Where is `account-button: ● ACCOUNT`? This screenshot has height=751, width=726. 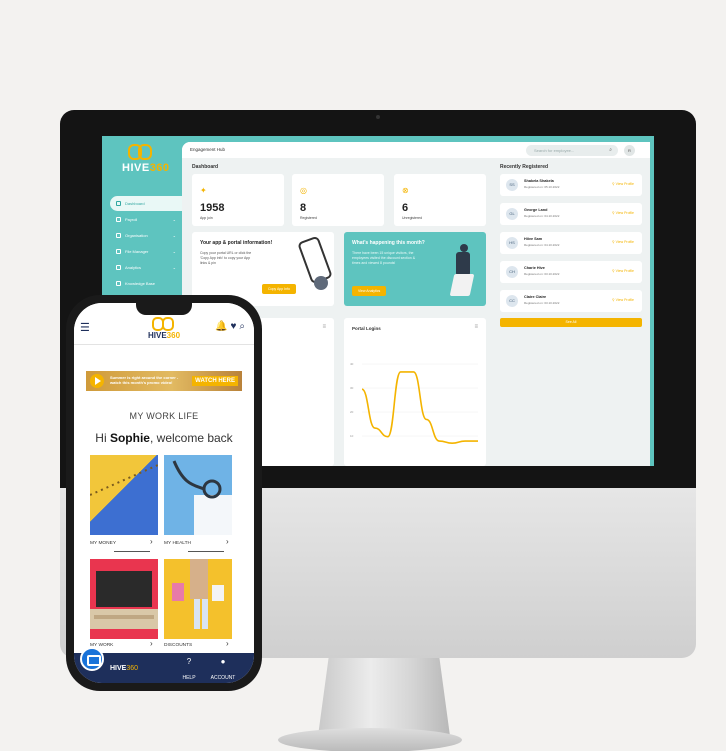
account-button: ● ACCOUNT is located at coordinates (223, 670).